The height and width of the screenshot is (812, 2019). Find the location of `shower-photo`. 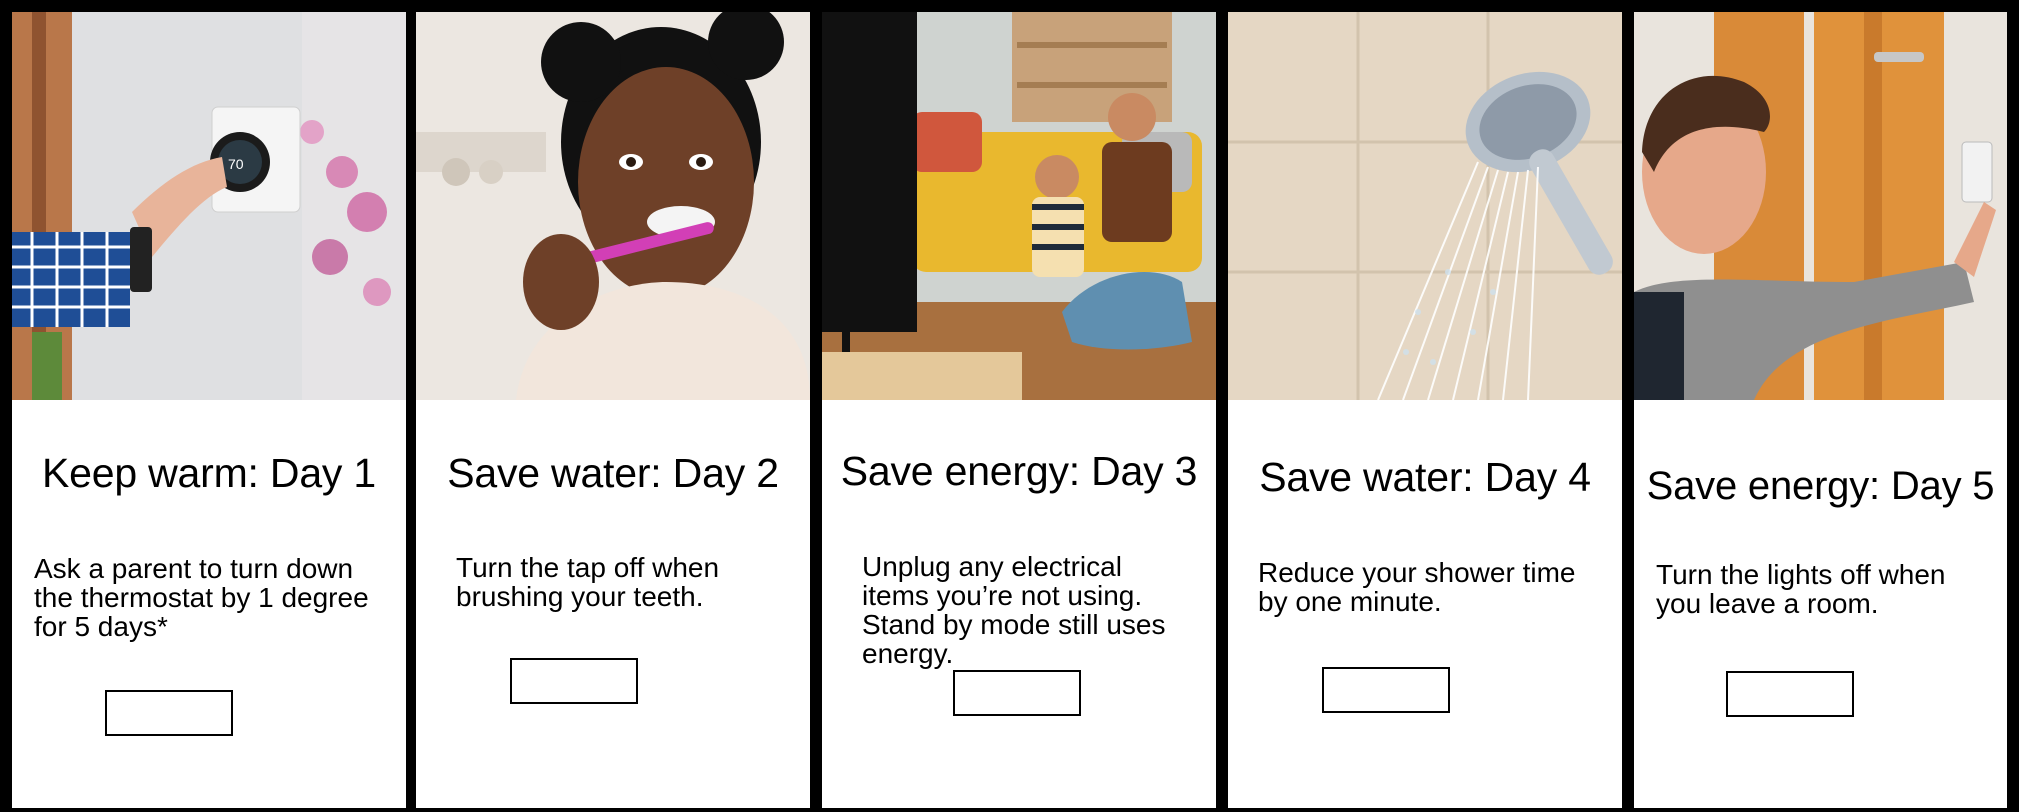

shower-photo is located at coordinates (1425, 206).